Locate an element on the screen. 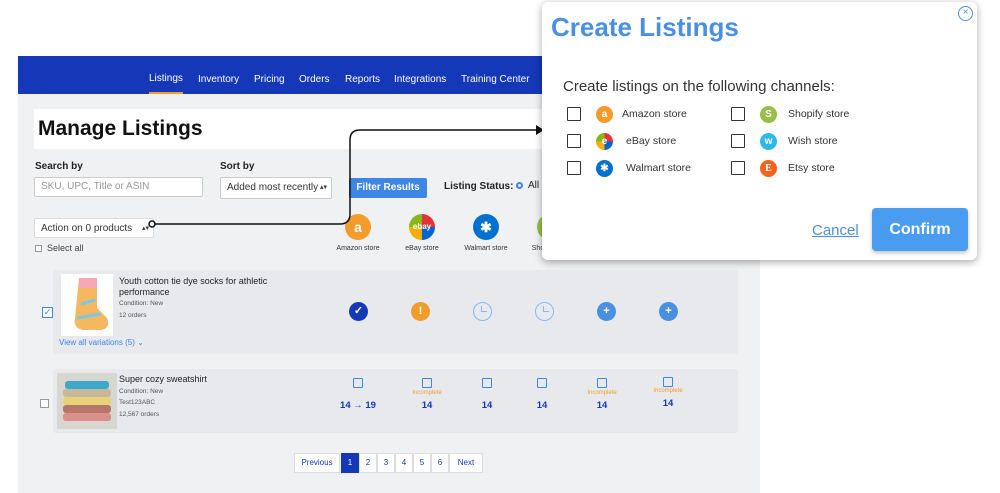  etsy-store-label: Etsy store is located at coordinates (811, 168).